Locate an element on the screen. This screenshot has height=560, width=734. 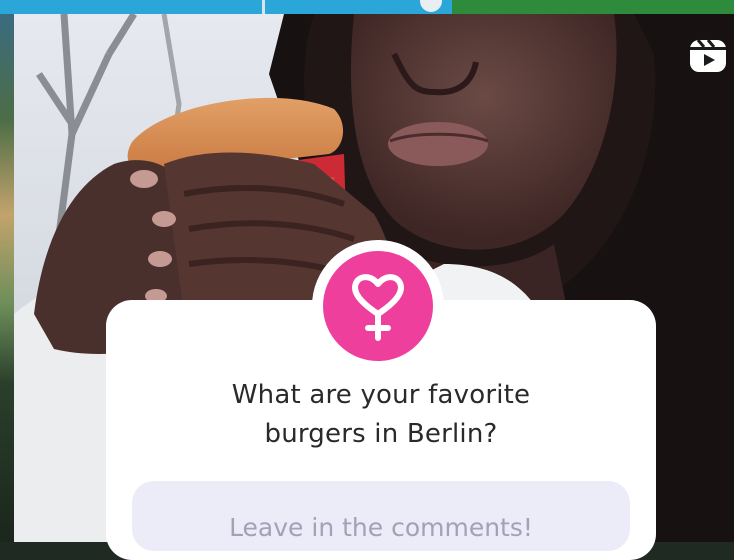
top-strip is located at coordinates (367, 7).